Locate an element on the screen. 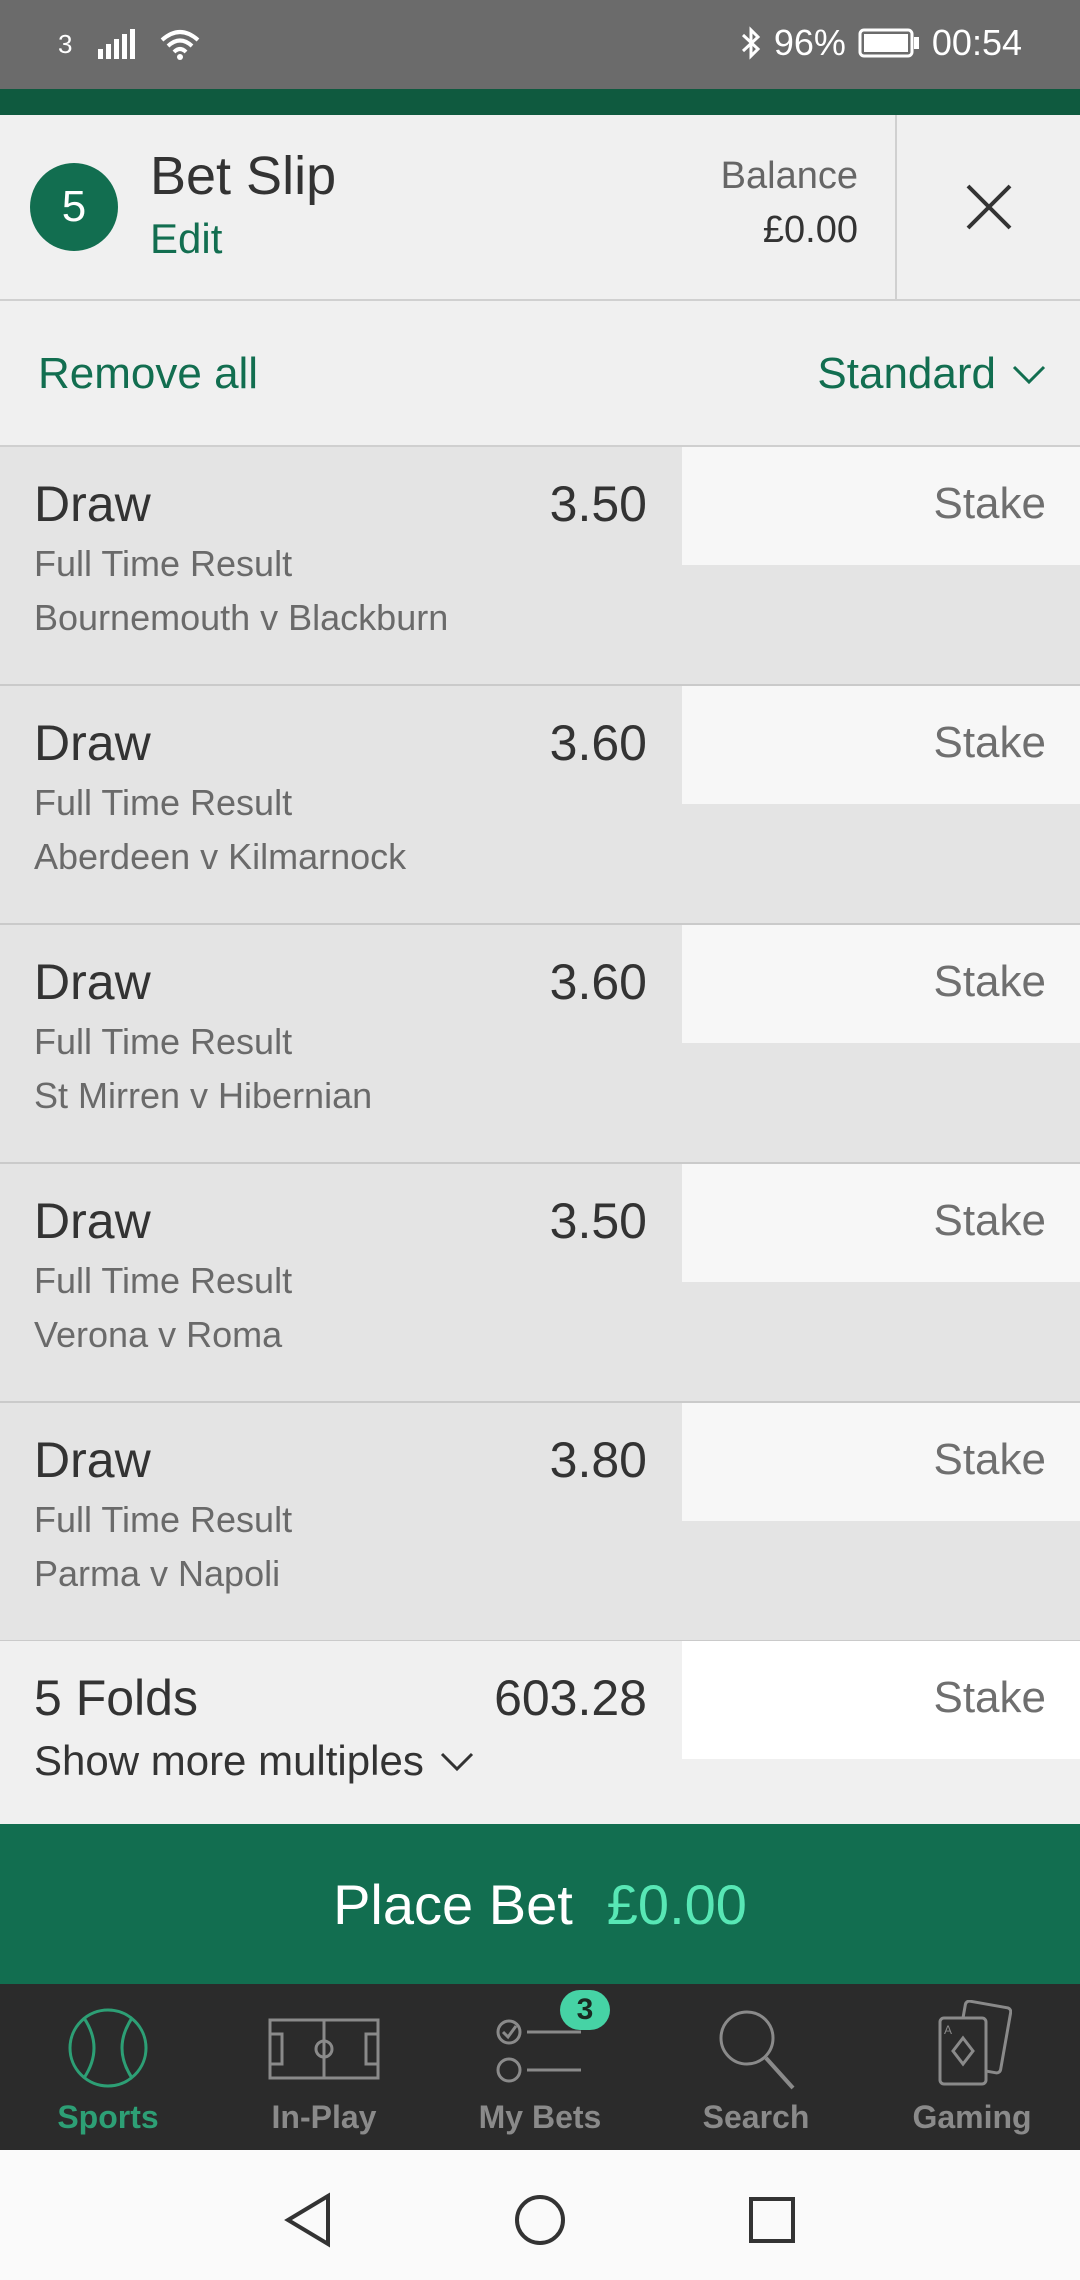 The height and width of the screenshot is (2280, 1080). selection-count-badge: 5 is located at coordinates (74, 207).